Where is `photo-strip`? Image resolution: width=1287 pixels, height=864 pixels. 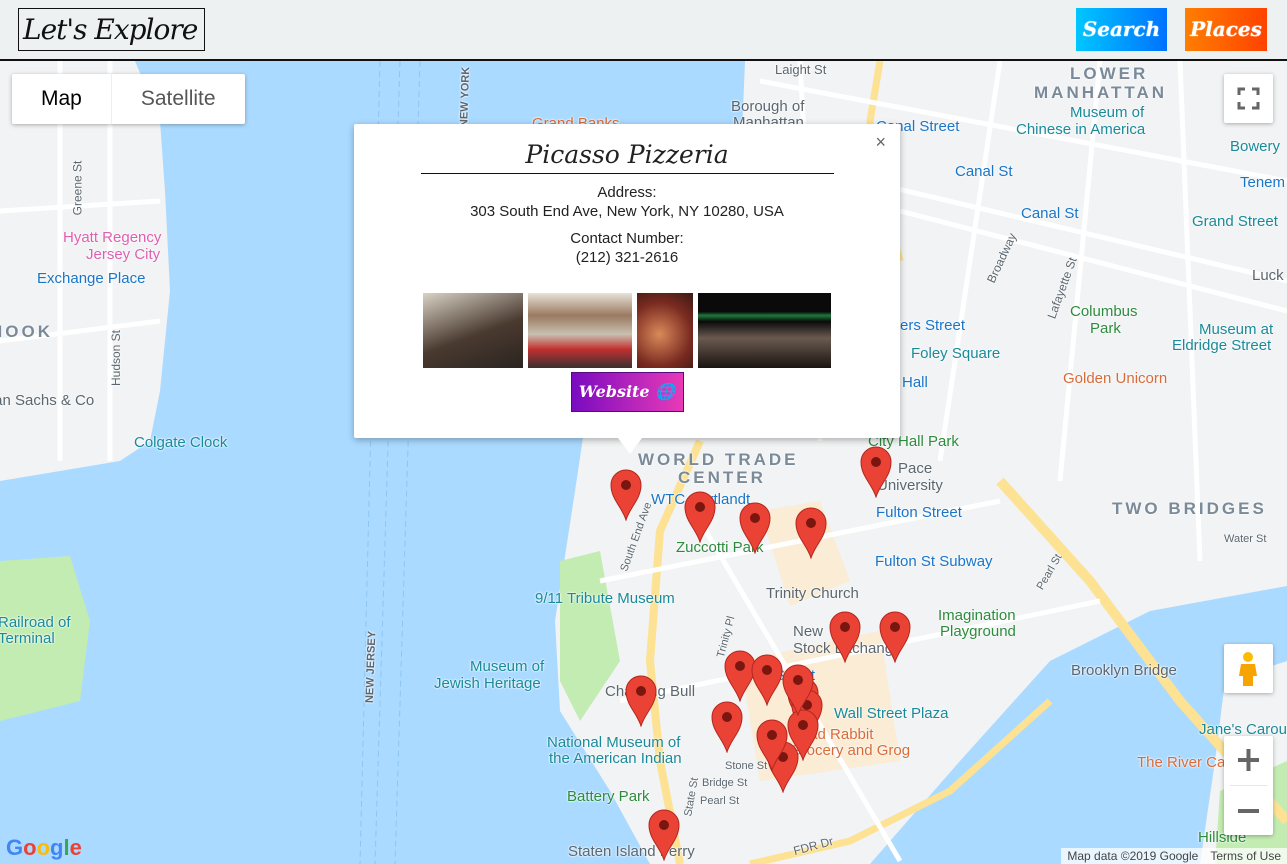
photo-strip is located at coordinates (627, 330).